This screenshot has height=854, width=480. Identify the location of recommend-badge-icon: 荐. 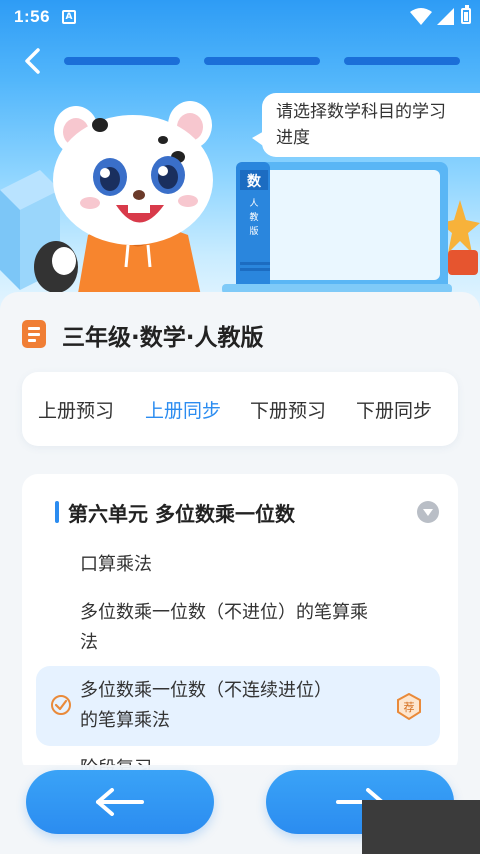
(409, 707).